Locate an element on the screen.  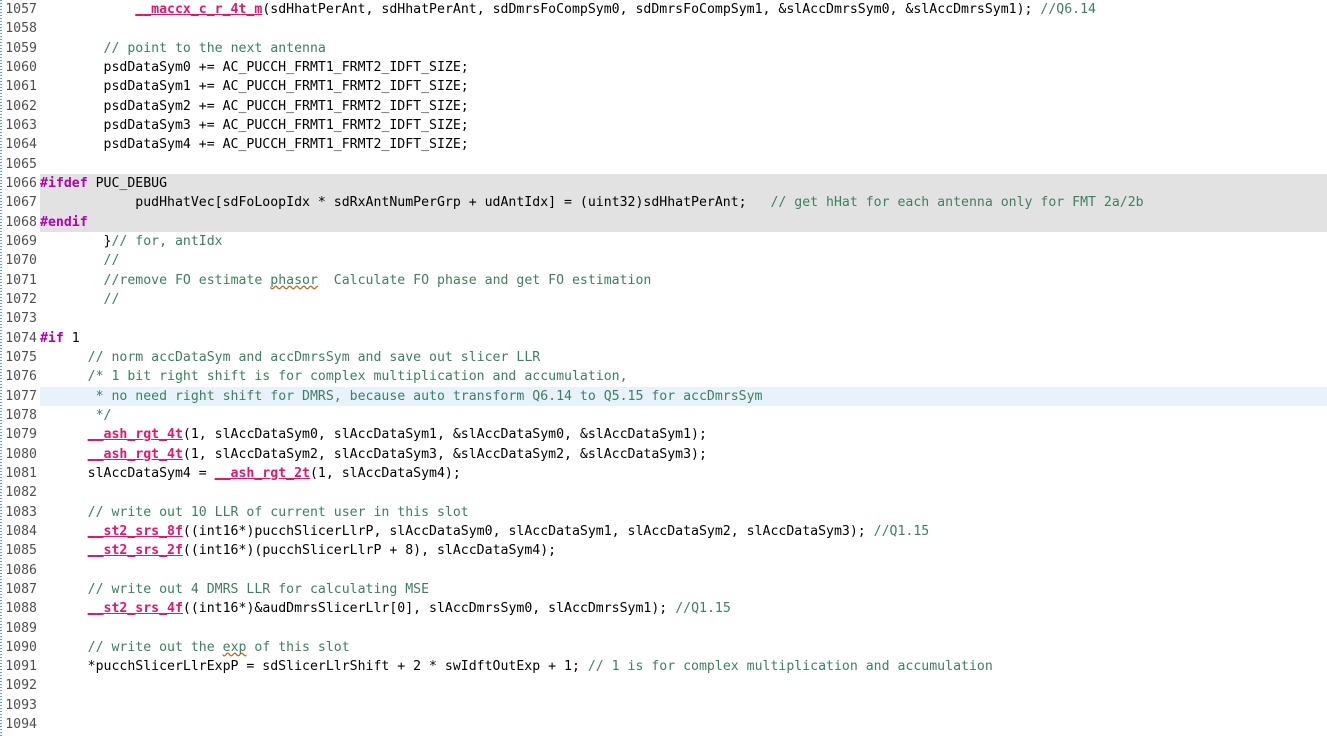
line-code: // point to the next antenna is located at coordinates (183, 48).